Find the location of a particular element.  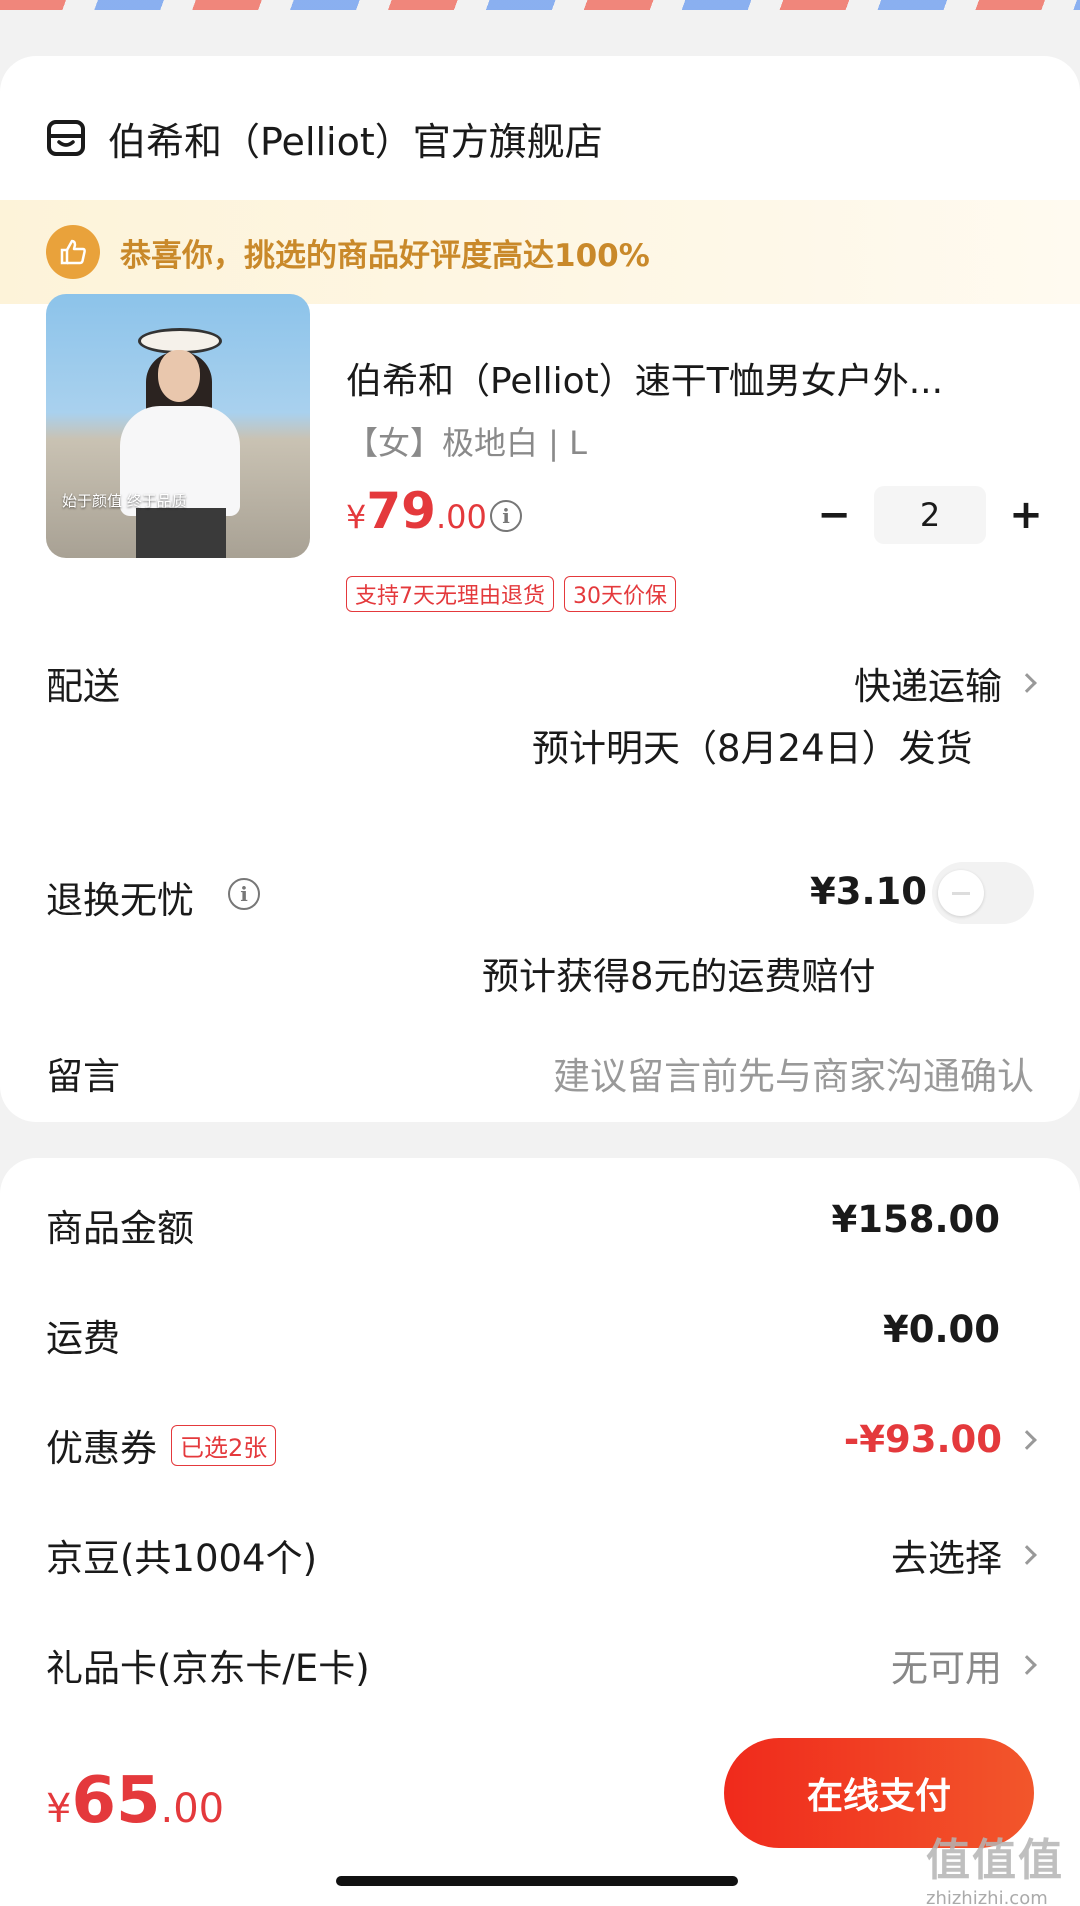

delivery-method-text: 快递运输 is located at coordinates (928, 686).